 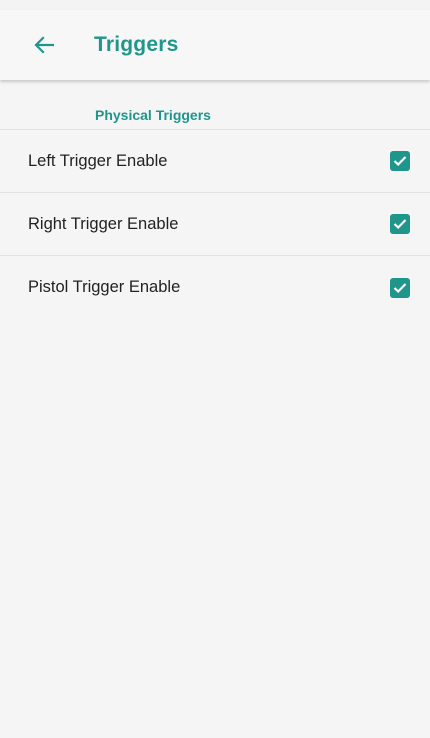 I want to click on status-bar, so click(x=215, y=5).